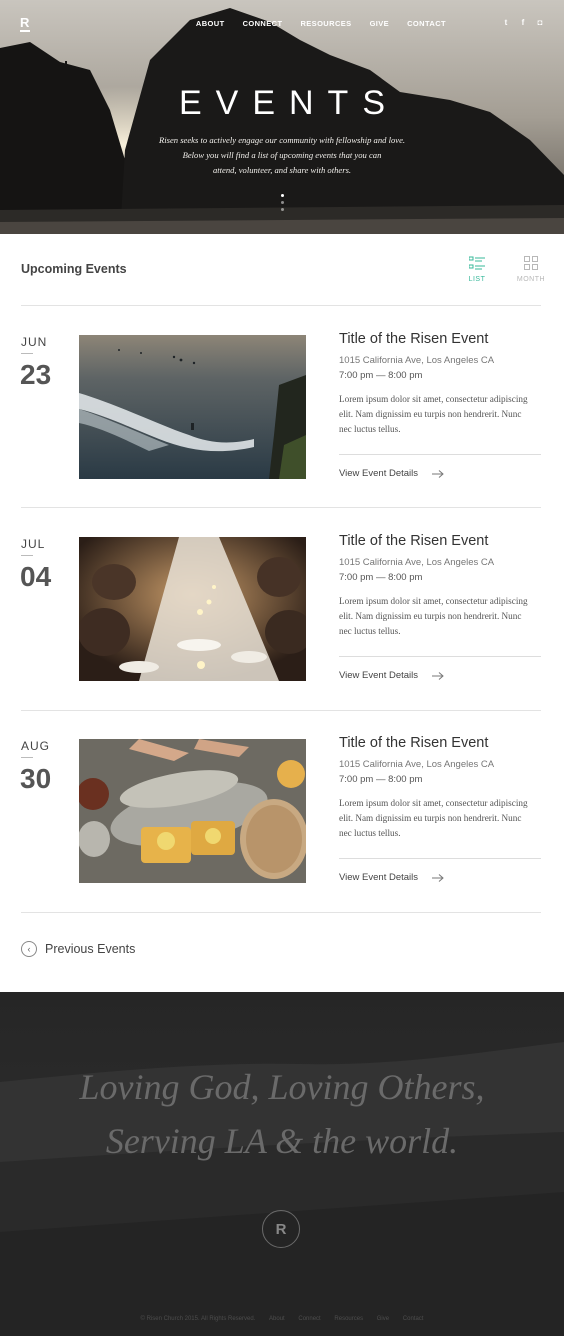 This screenshot has width=564, height=1336. Describe the element at coordinates (380, 23) in the screenshot. I see `nav-give: GIVE` at that location.